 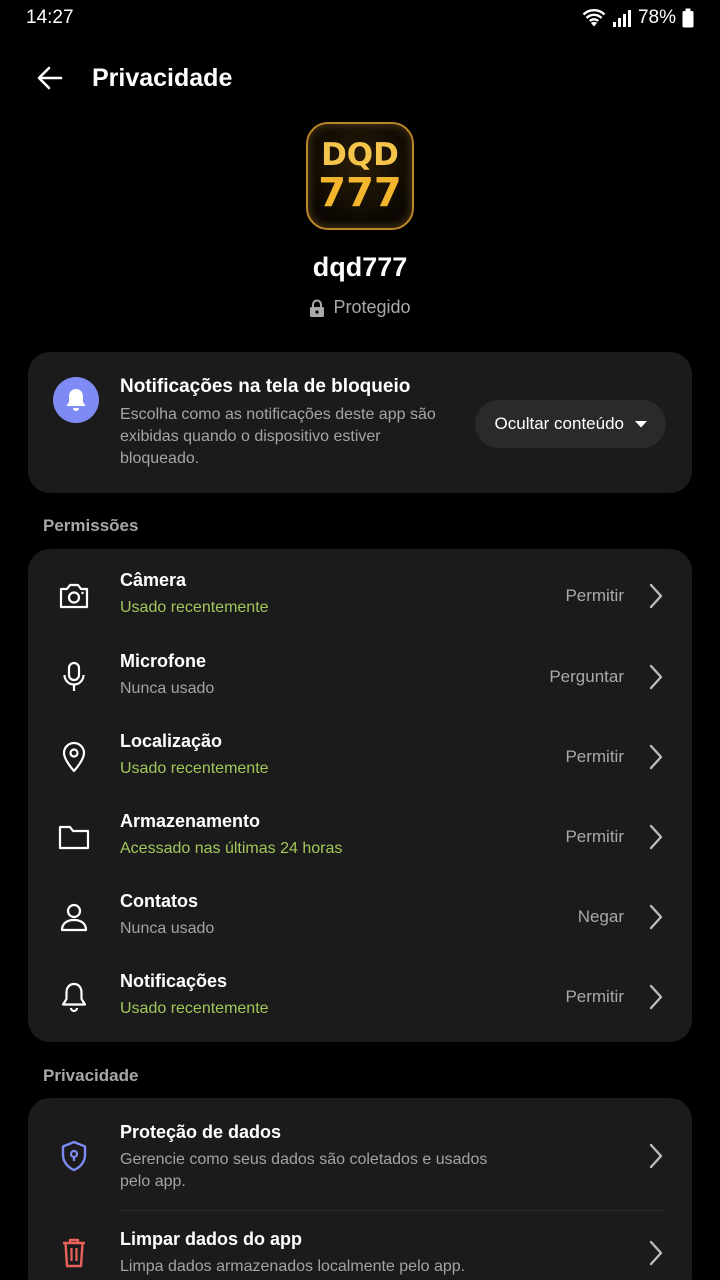 I want to click on app-name: dqd777, so click(x=360, y=267).